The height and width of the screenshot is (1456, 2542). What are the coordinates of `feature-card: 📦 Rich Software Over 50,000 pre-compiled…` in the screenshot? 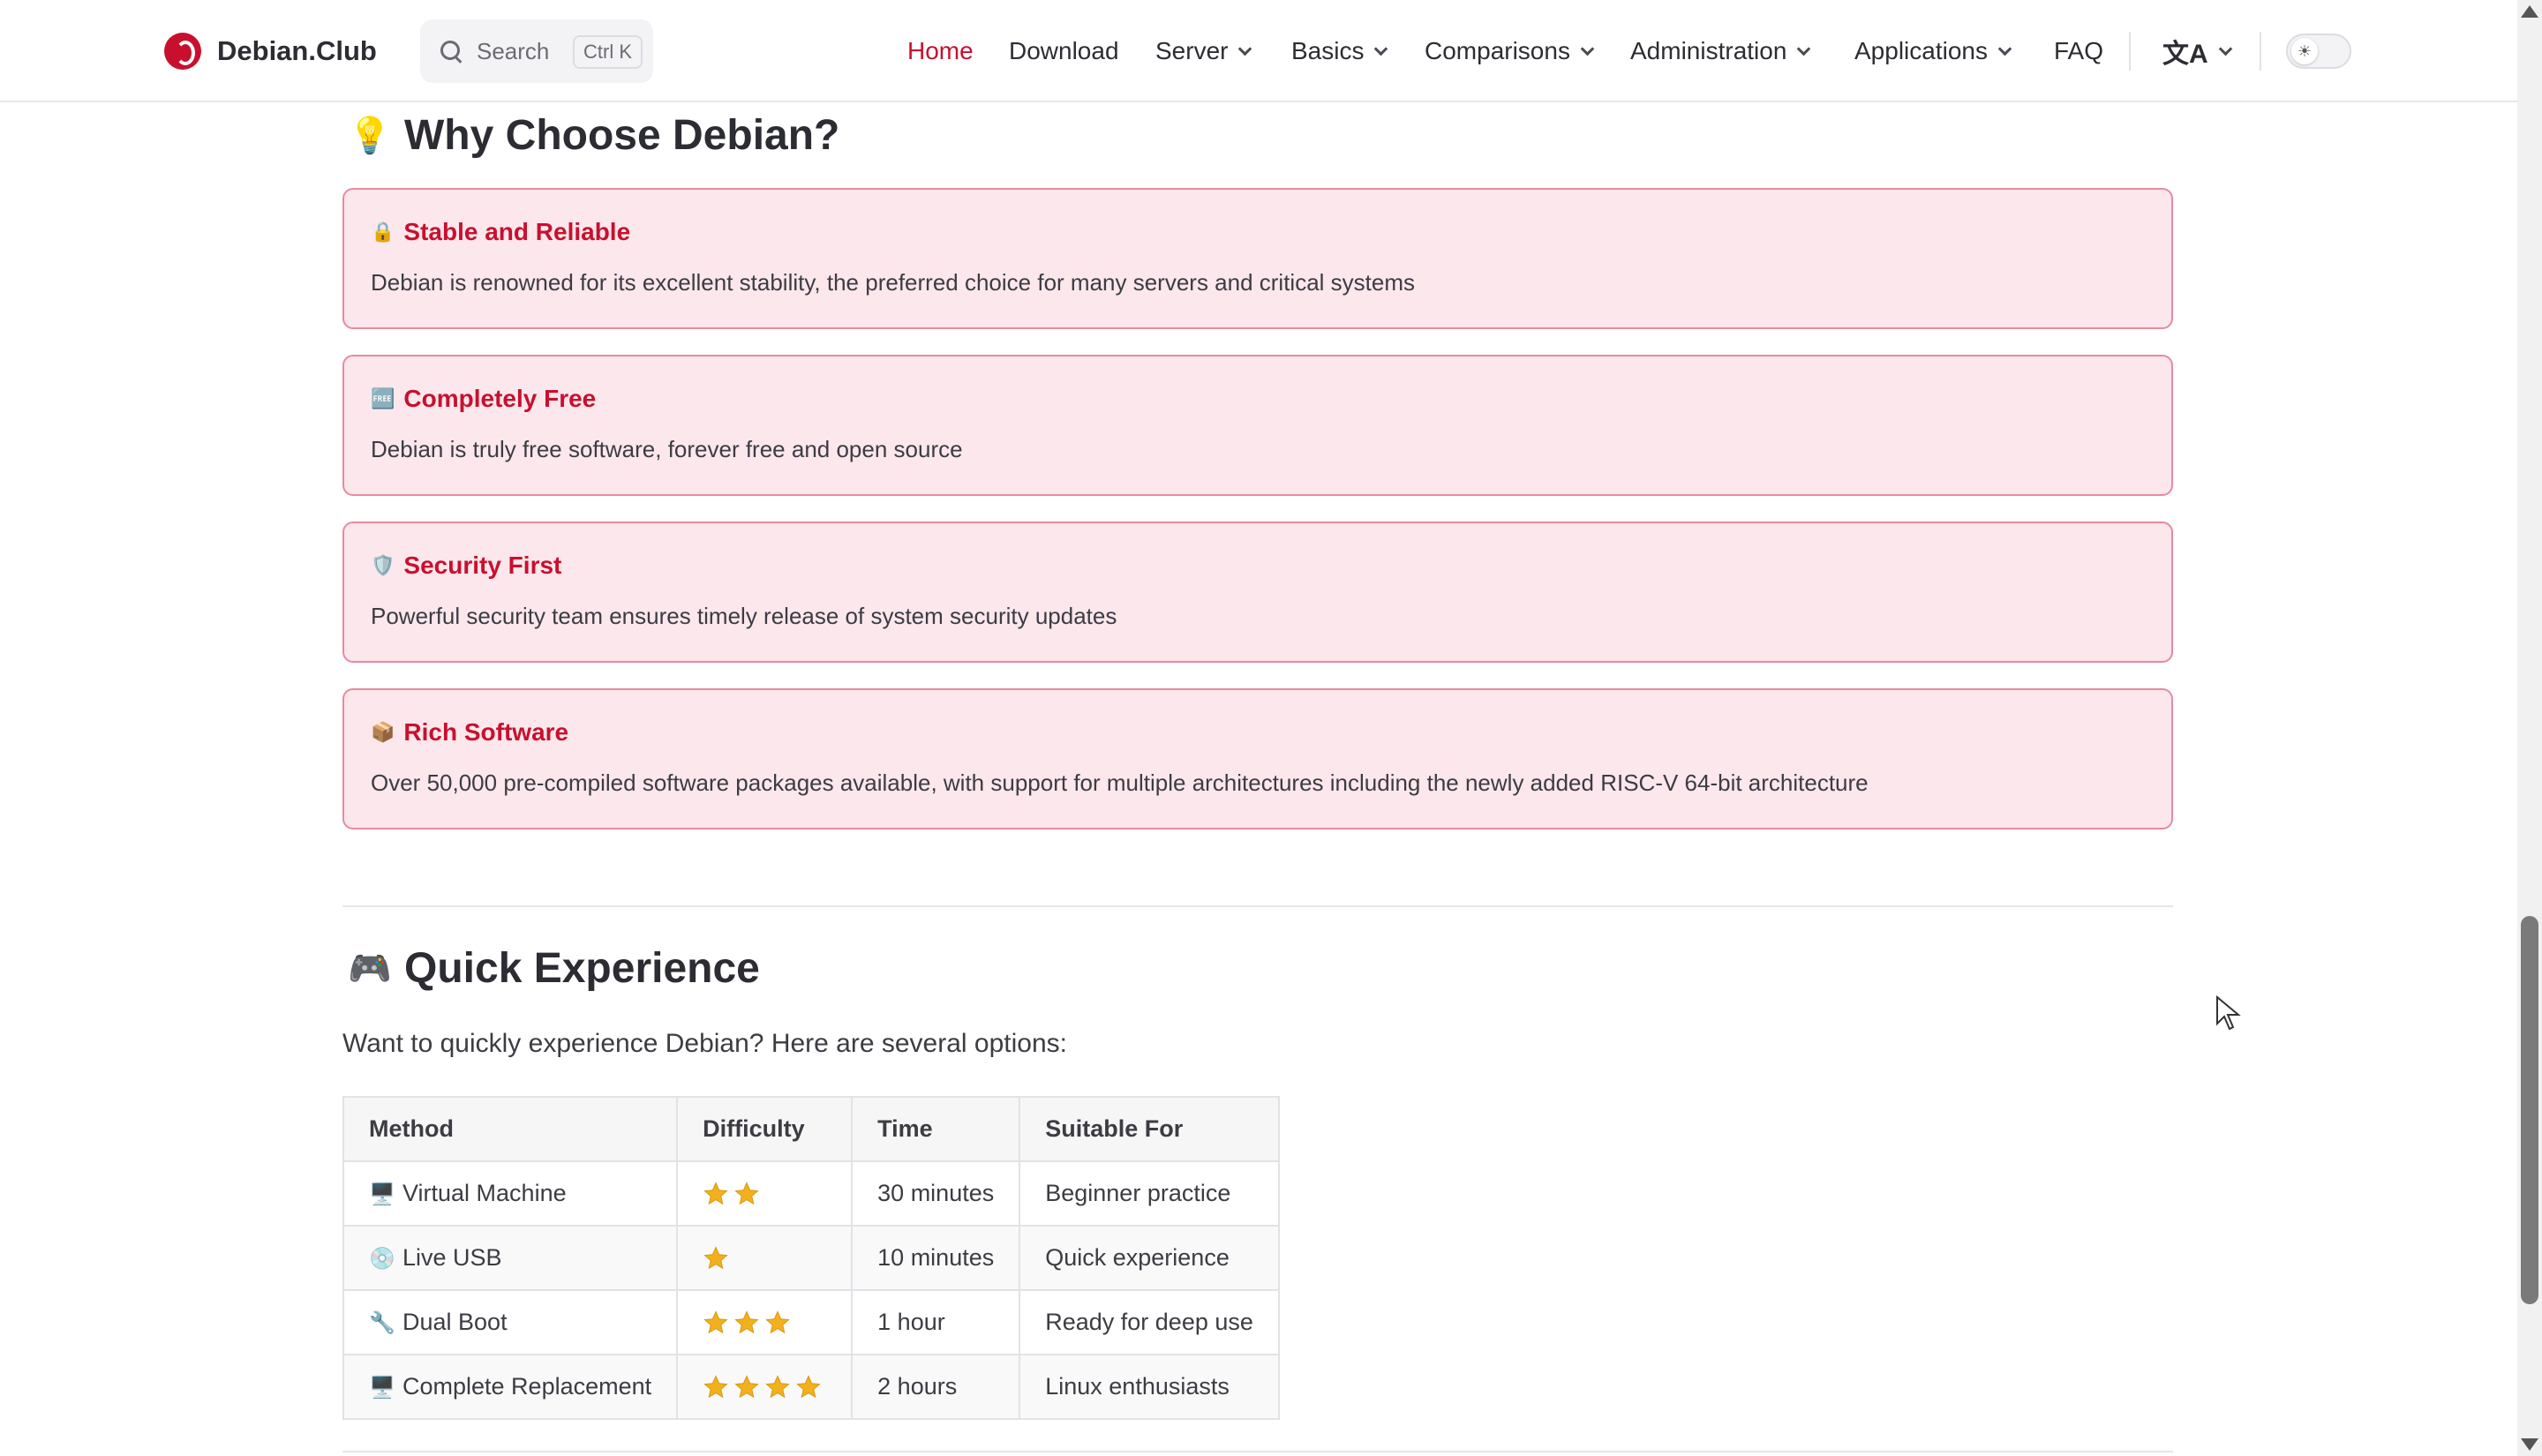 It's located at (1257, 758).